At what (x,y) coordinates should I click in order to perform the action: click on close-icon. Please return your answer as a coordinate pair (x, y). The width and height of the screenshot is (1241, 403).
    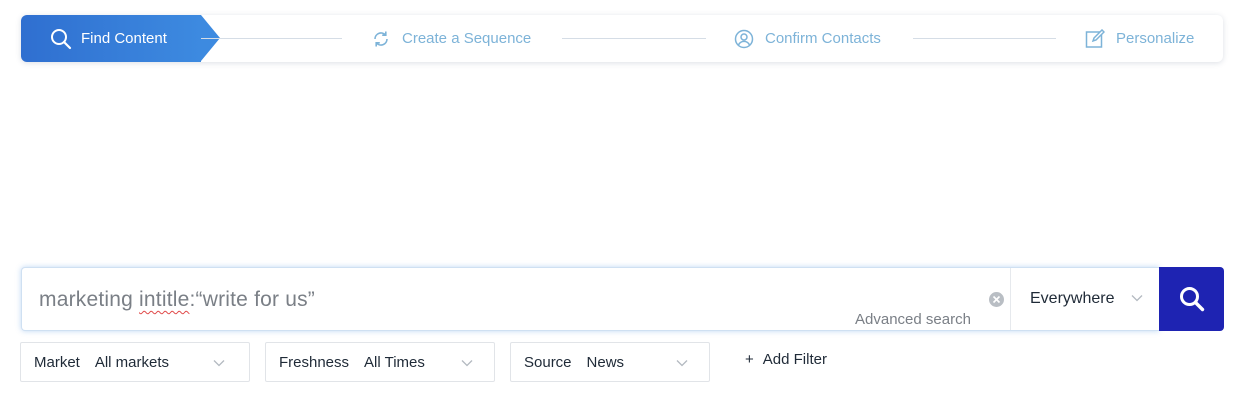
    Looking at the image, I should click on (996, 299).